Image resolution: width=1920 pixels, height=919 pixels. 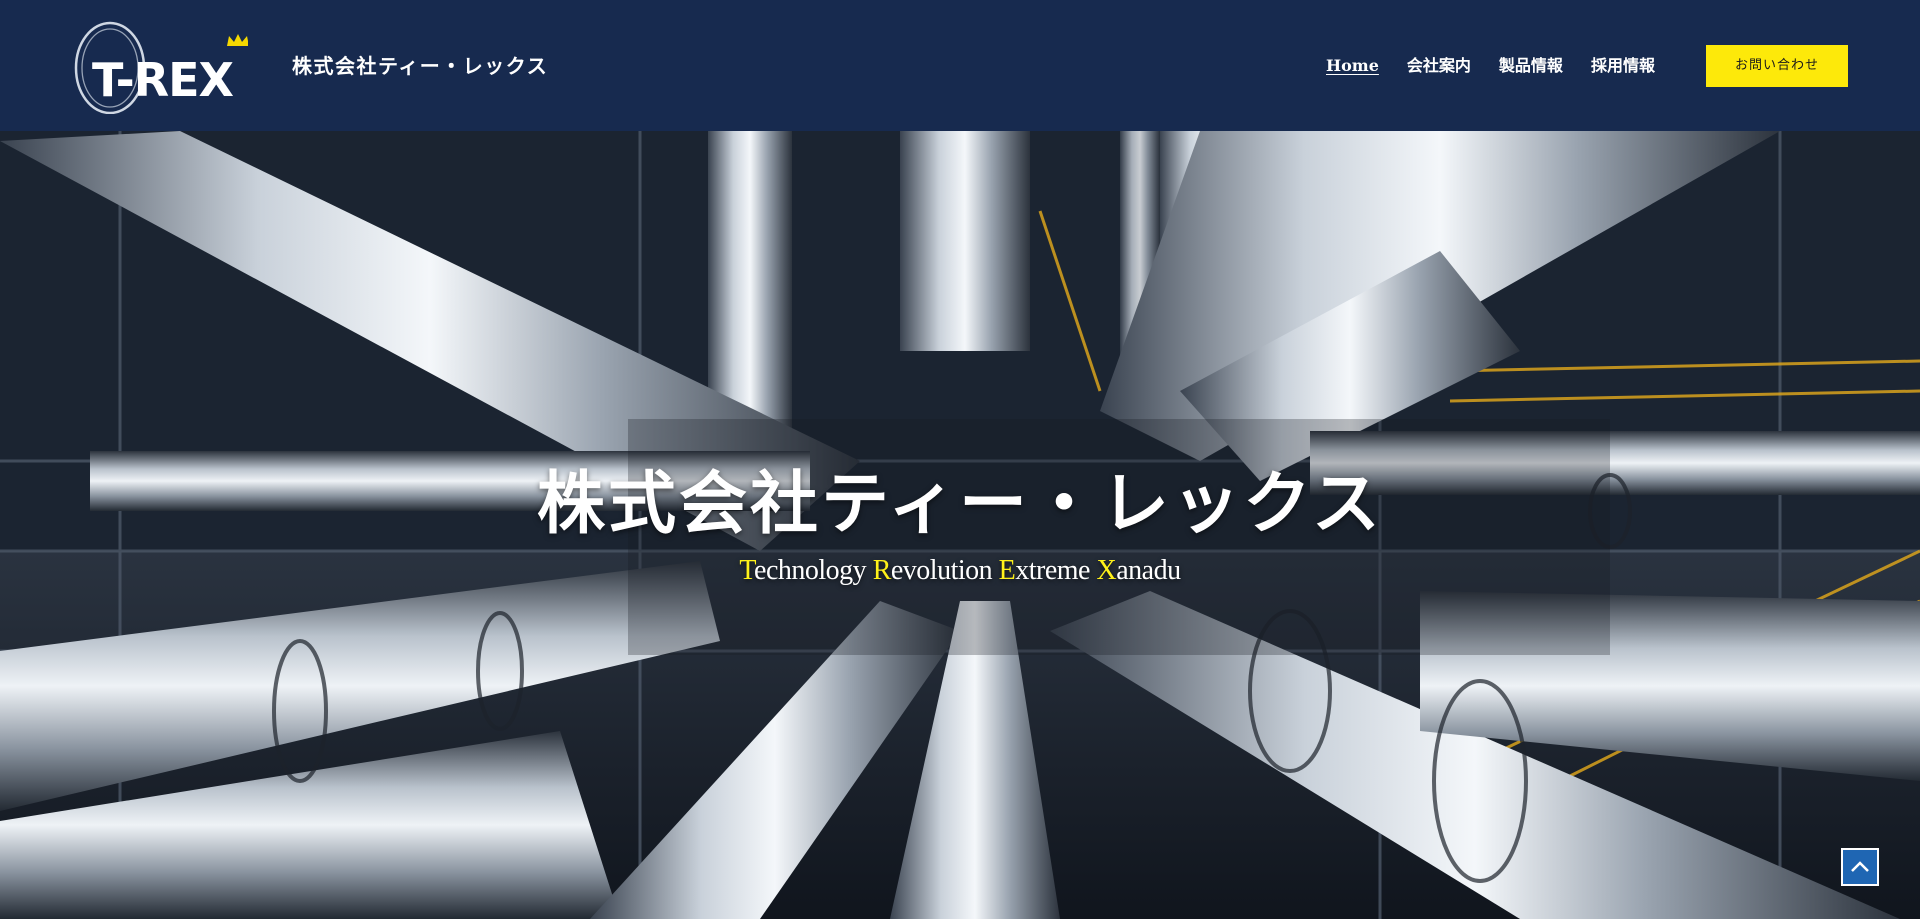 I want to click on svg-text: T-REX, so click(x=163, y=80).